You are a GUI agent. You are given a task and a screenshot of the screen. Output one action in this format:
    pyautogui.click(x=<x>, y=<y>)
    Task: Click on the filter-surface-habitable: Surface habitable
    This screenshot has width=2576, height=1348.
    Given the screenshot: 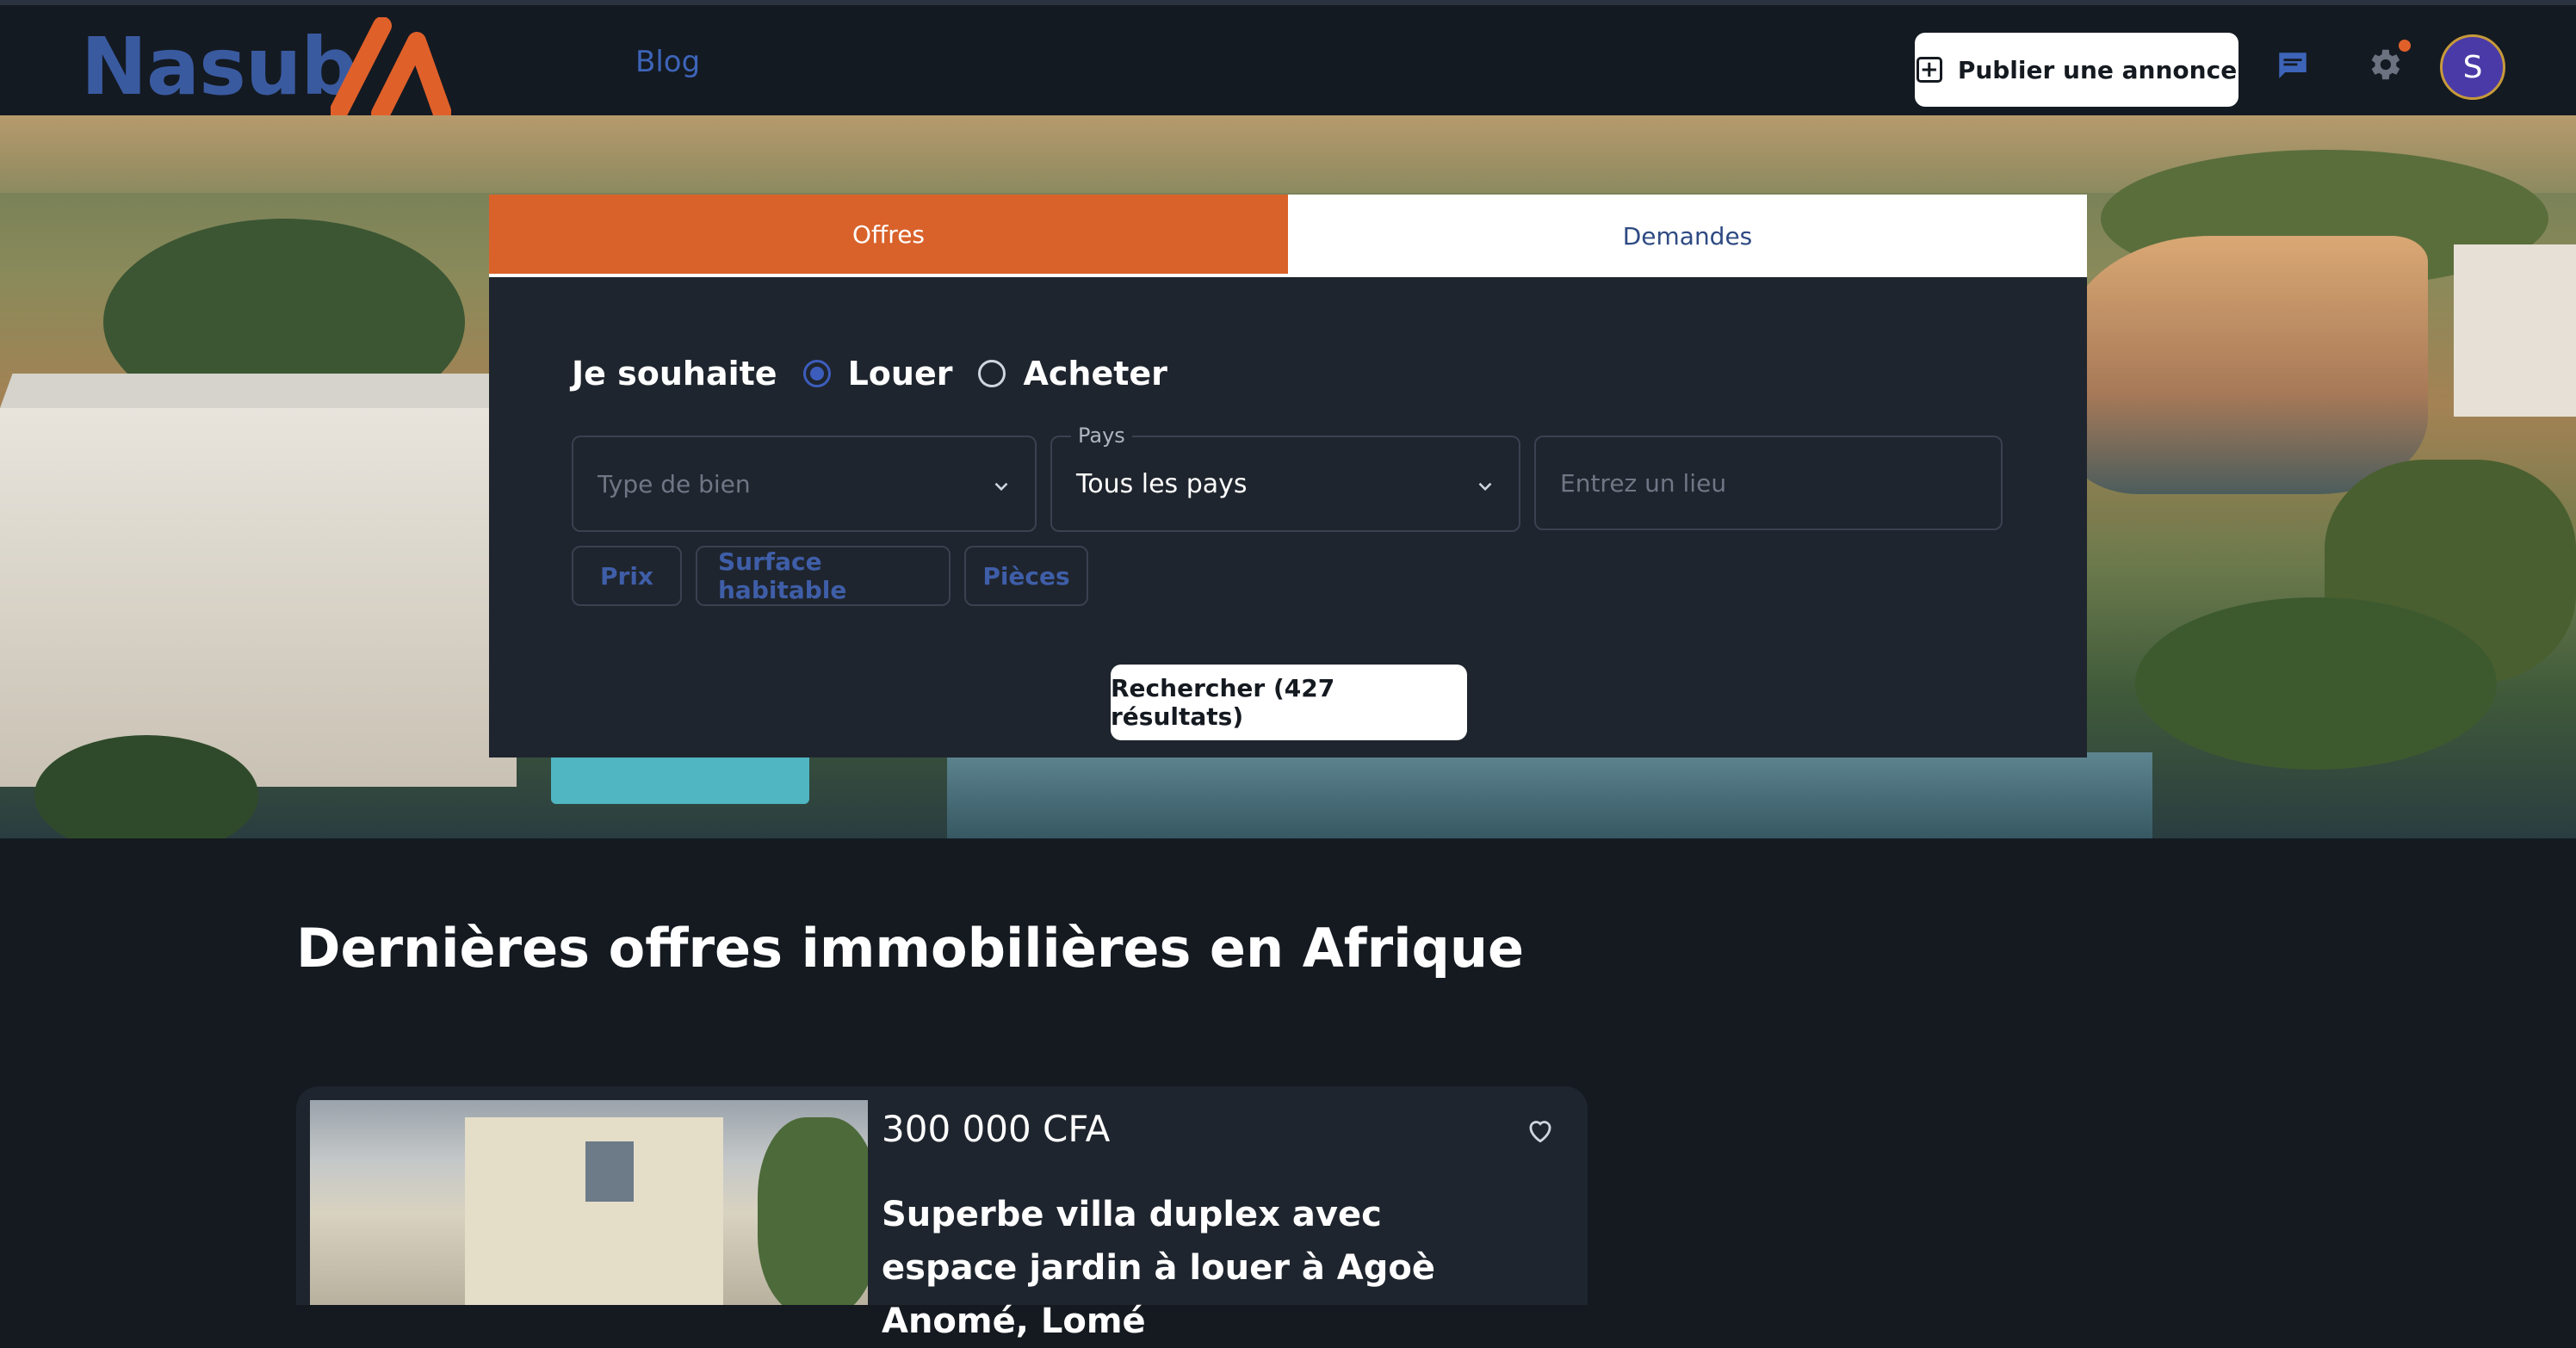 What is the action you would take?
    pyautogui.click(x=824, y=576)
    